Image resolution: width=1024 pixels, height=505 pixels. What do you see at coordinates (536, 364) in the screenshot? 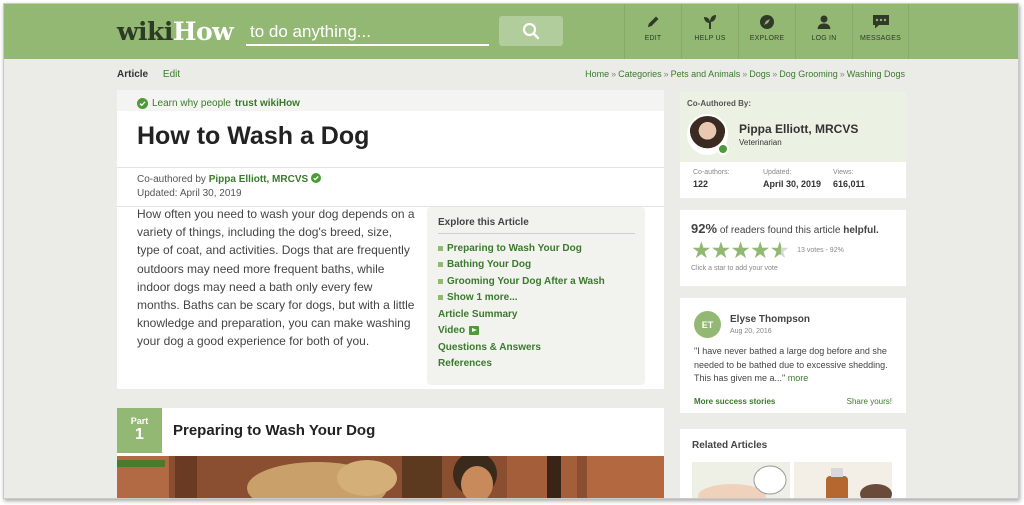
I see `toc-item: References` at bounding box center [536, 364].